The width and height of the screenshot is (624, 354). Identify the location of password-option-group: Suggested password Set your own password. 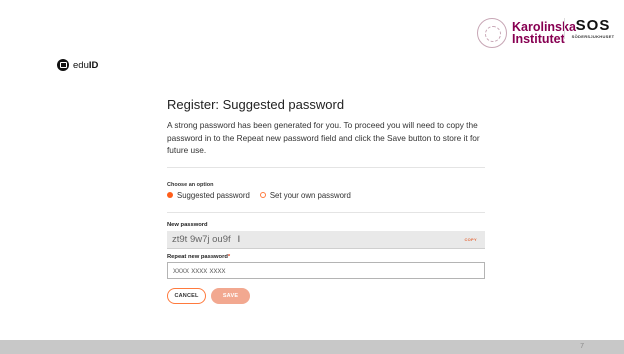
(327, 195).